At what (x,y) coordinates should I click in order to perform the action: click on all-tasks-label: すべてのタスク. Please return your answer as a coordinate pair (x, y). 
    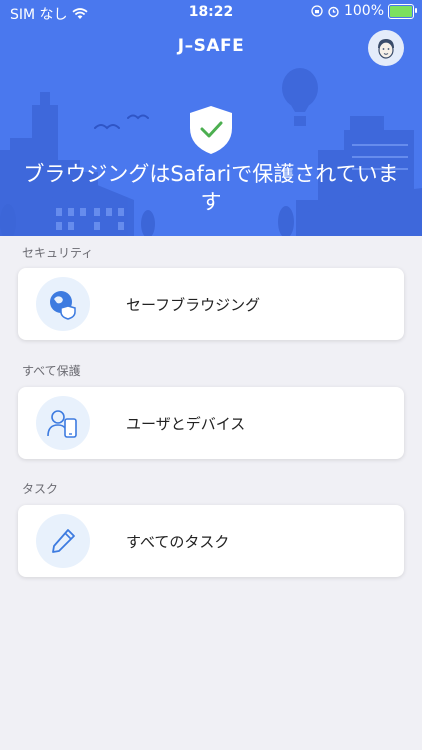
    Looking at the image, I should click on (178, 541).